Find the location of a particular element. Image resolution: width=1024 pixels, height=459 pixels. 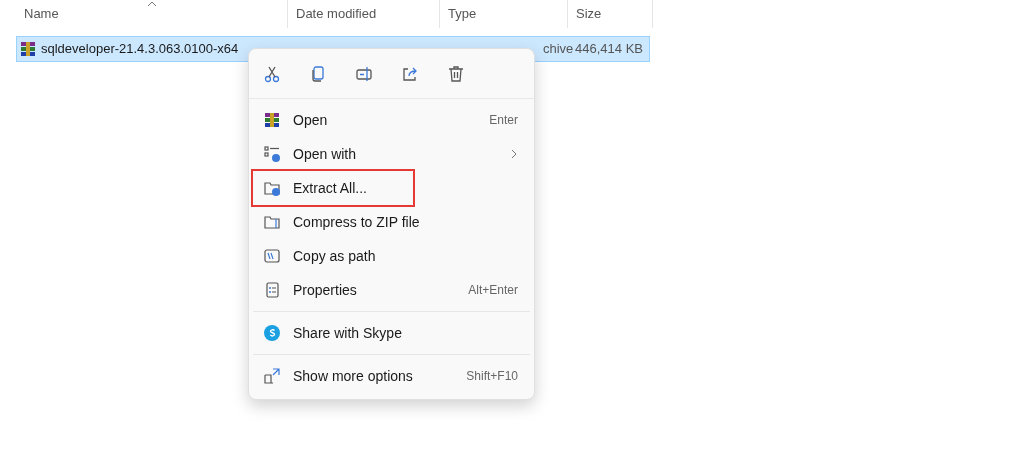

file-size: 446,414 KB is located at coordinates (609, 49).